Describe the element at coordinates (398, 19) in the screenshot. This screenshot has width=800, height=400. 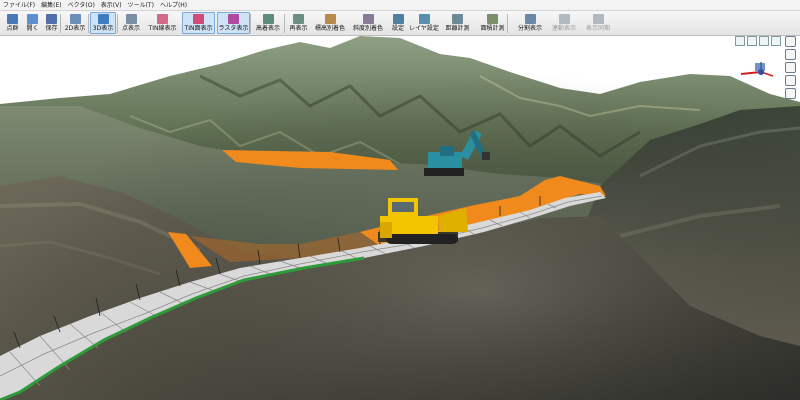
I see `settings-icon` at that location.